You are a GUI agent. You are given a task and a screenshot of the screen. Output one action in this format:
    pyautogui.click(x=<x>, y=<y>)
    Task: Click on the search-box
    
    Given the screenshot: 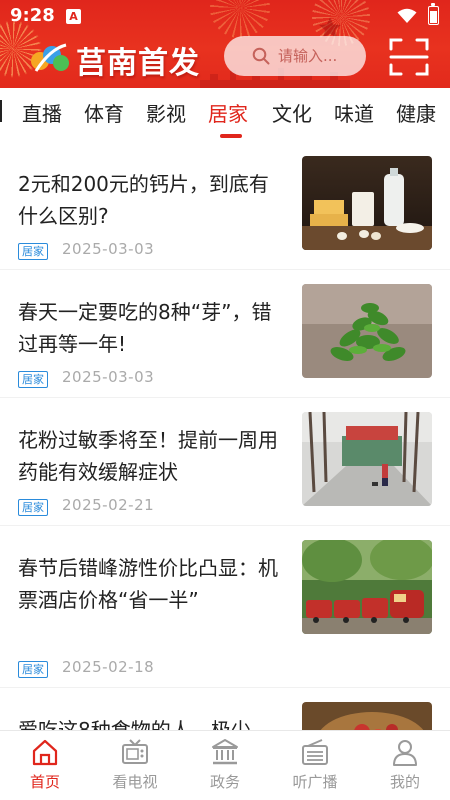 What is the action you would take?
    pyautogui.click(x=295, y=56)
    